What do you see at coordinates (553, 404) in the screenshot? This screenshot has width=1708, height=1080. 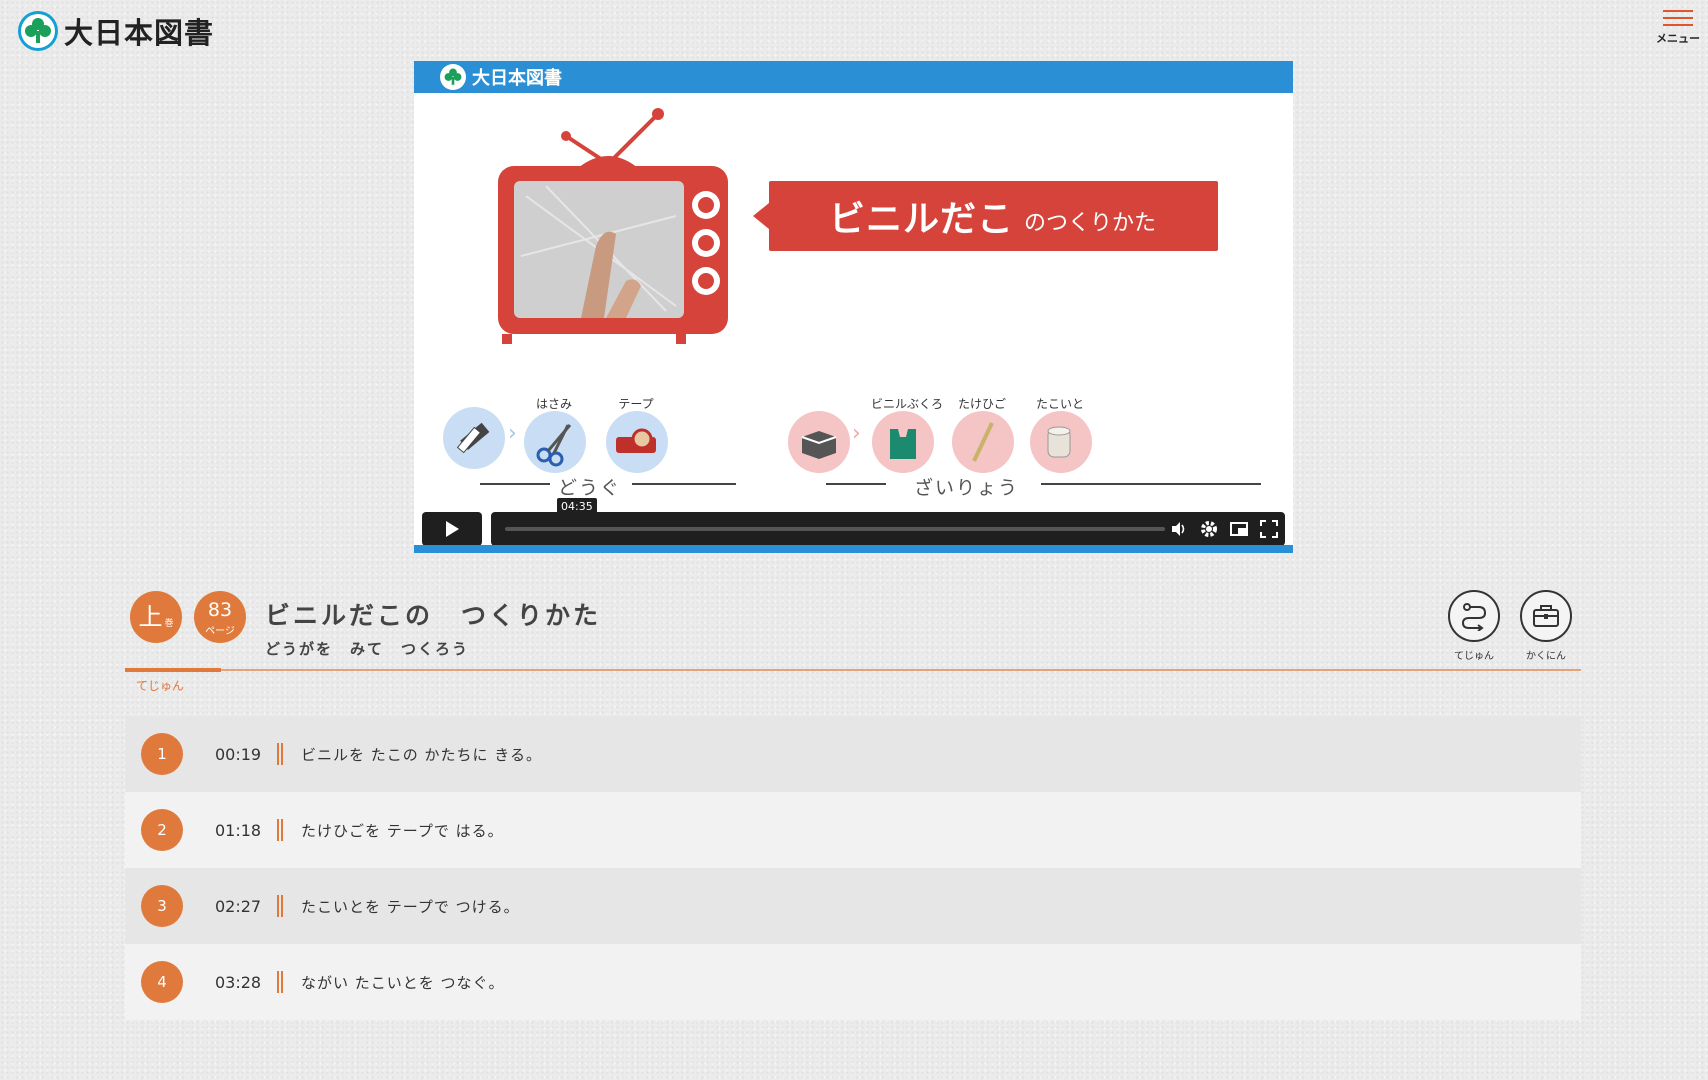 I see `tool-label-scissors: はさみ` at bounding box center [553, 404].